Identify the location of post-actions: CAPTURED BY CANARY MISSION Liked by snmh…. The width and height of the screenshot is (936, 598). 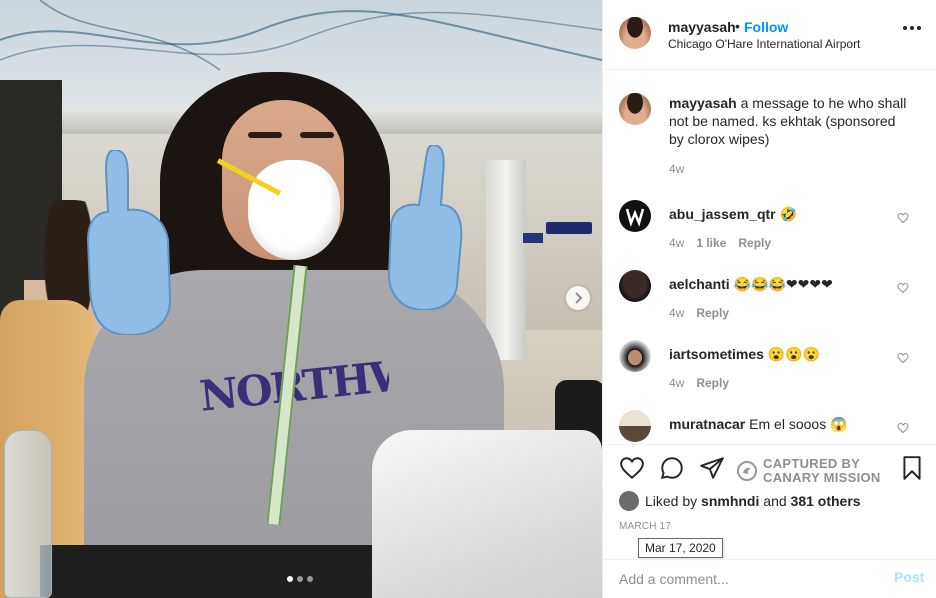
(769, 519).